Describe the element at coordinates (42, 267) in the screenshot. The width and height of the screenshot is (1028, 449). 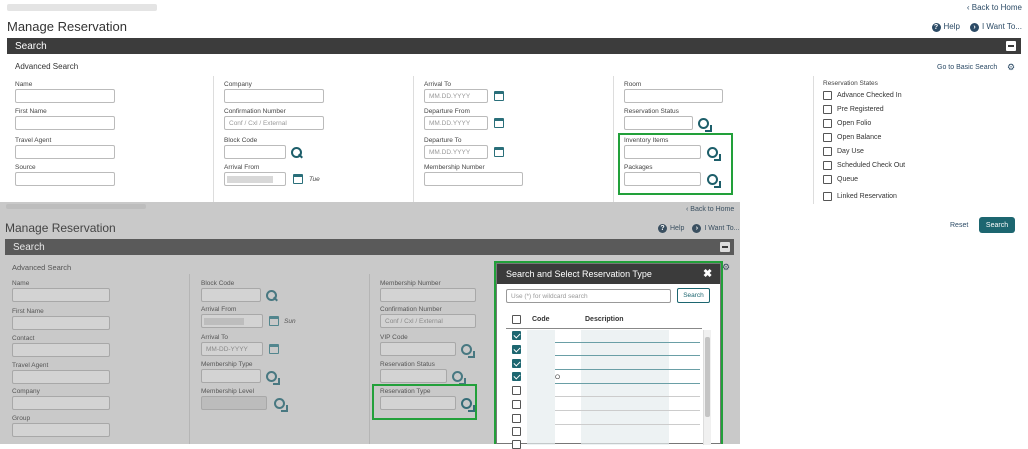
I see `advanced-search-title: Advanced Search` at that location.